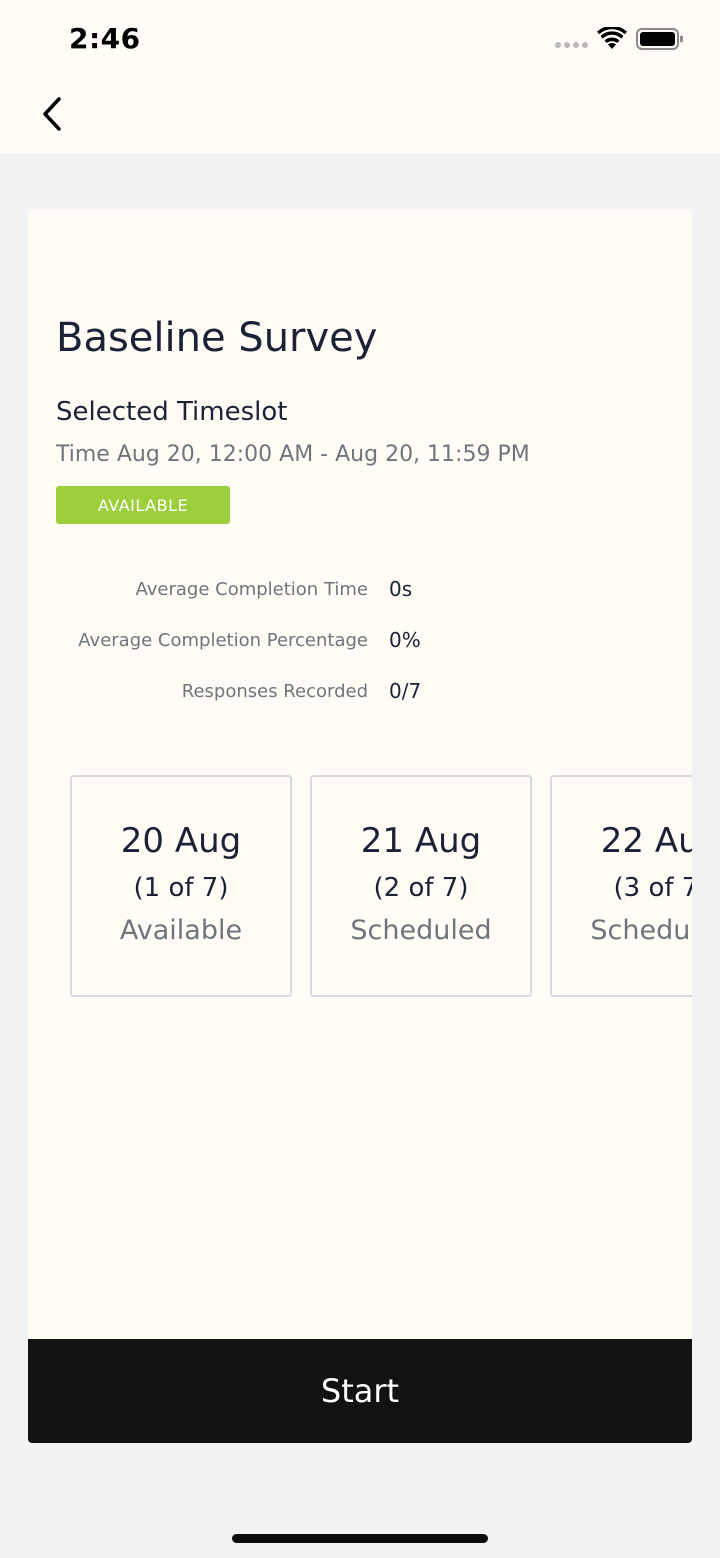 Image resolution: width=720 pixels, height=1558 pixels. What do you see at coordinates (172, 412) in the screenshot?
I see `selected-timeslot-label: Selected Timeslot` at bounding box center [172, 412].